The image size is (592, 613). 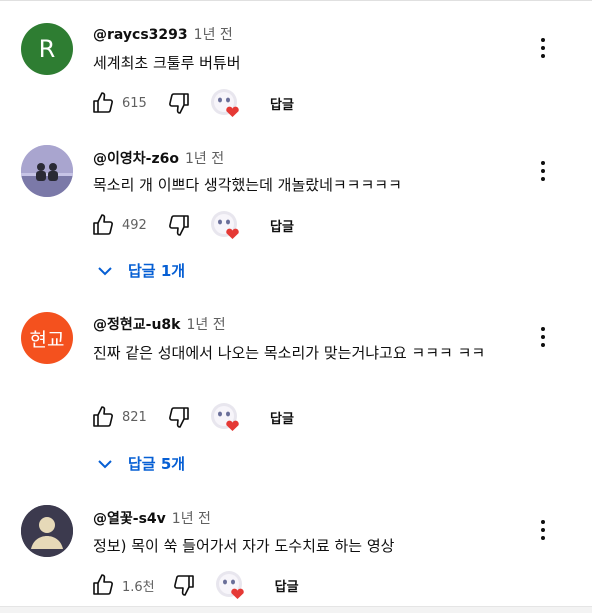 What do you see at coordinates (296, 0) in the screenshot?
I see `top-divider` at bounding box center [296, 0].